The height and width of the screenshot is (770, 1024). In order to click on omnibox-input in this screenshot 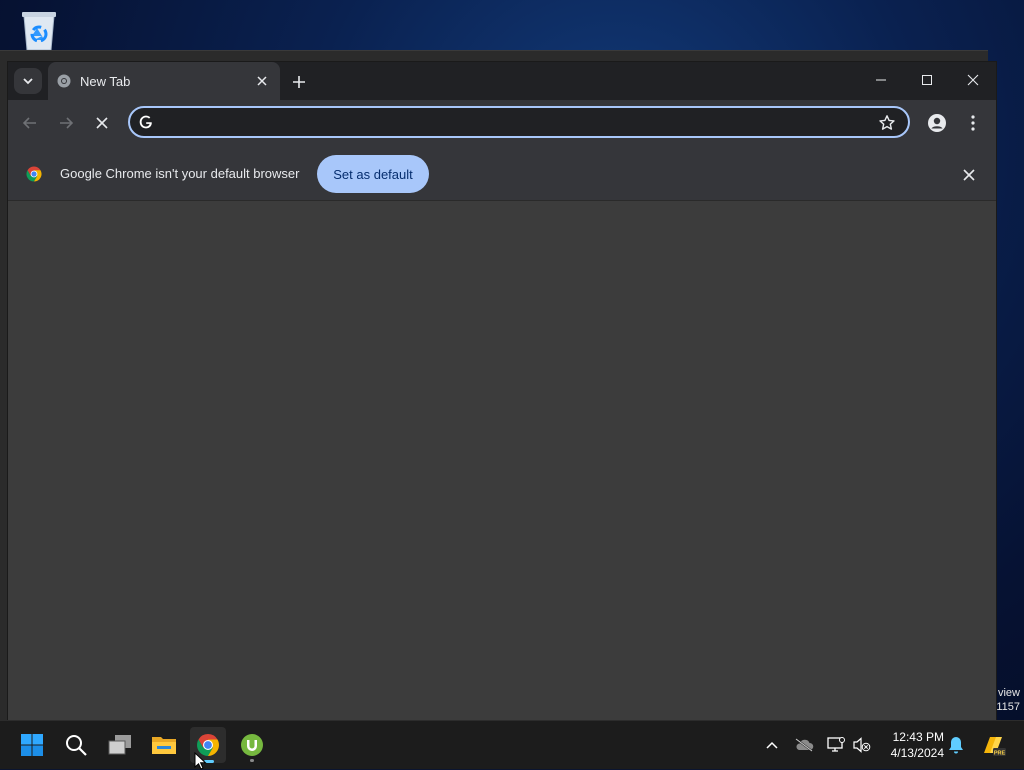, I will do `click(514, 124)`.